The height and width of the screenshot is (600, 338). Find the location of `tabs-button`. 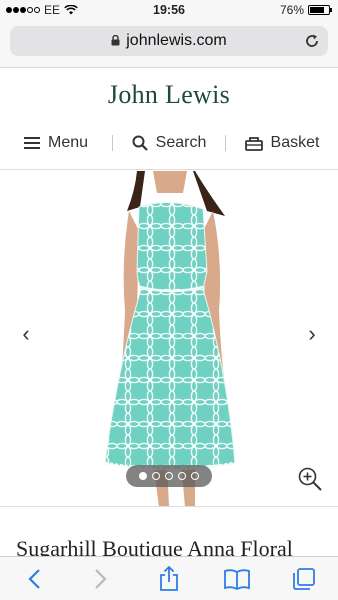

tabs-button is located at coordinates (304, 579).